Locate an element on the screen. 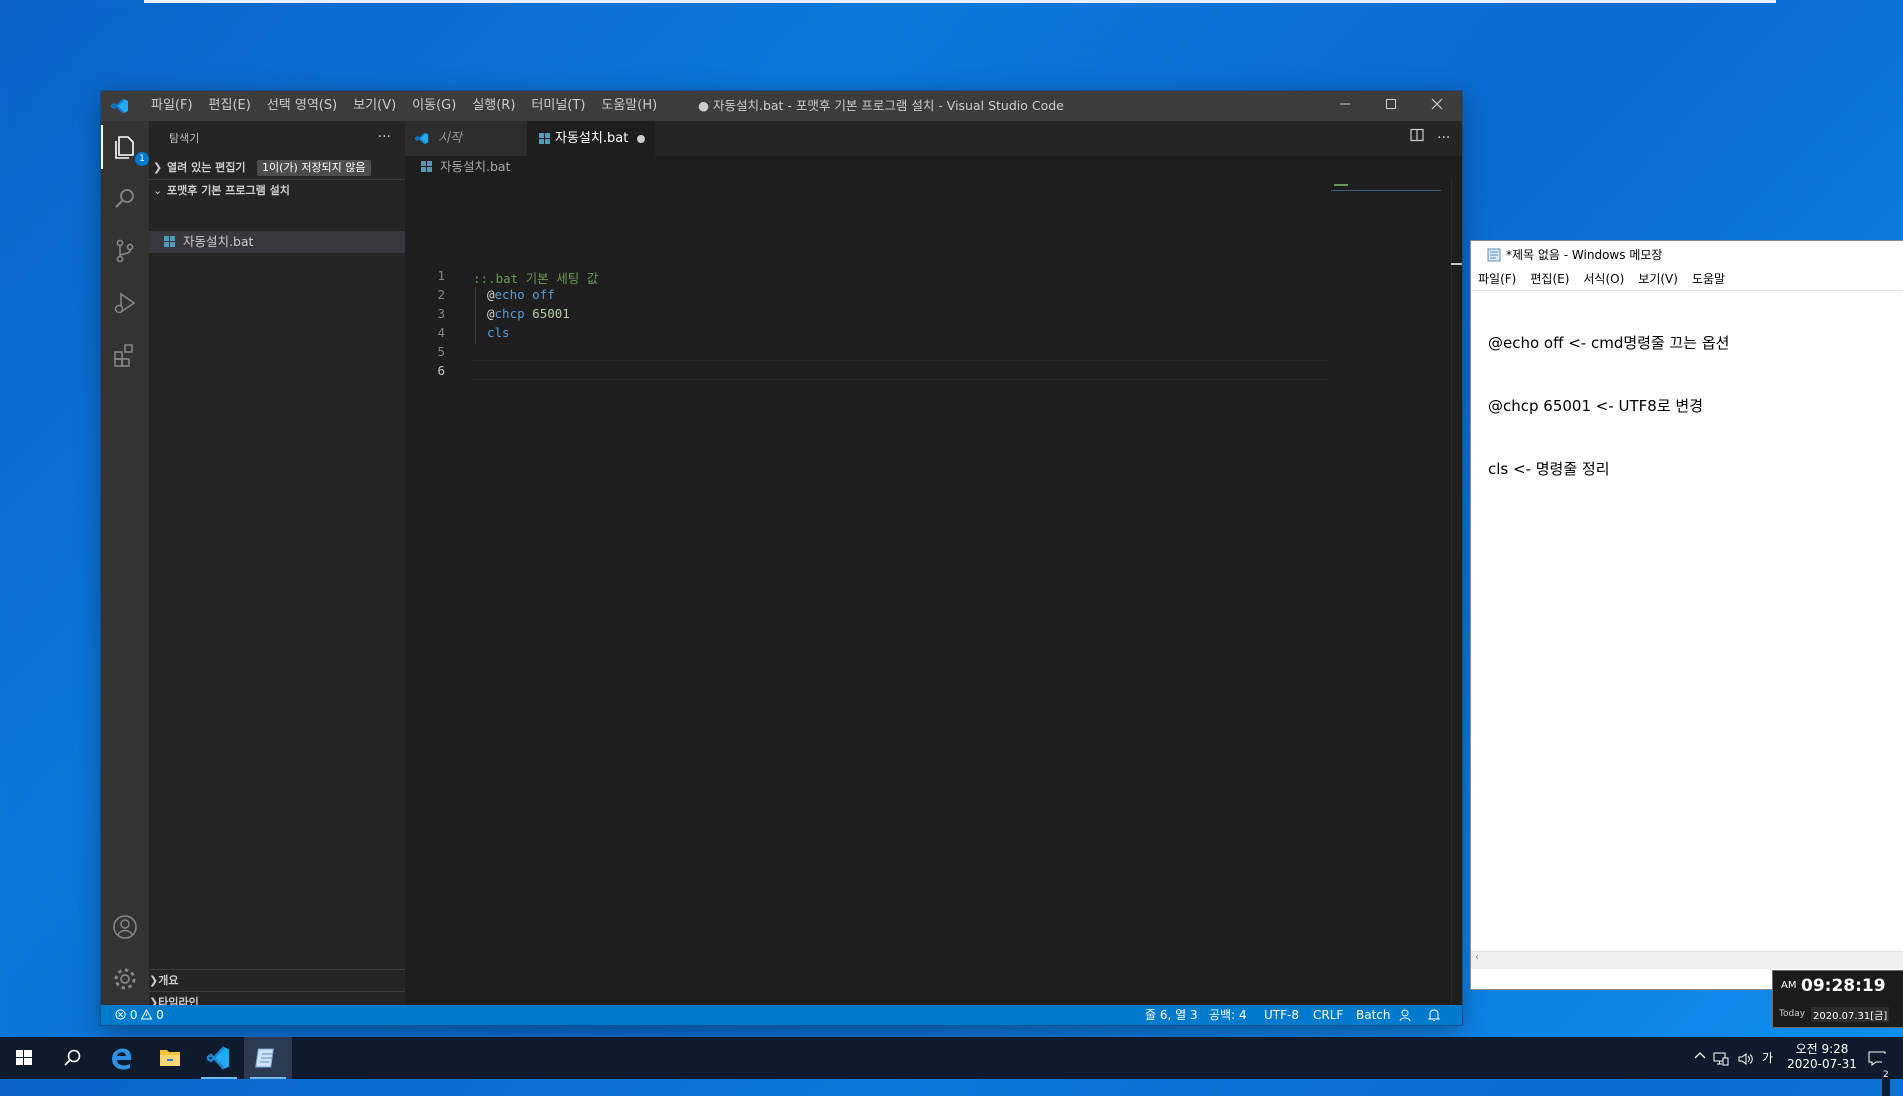  indent-guide is located at coordinates (475, 315).